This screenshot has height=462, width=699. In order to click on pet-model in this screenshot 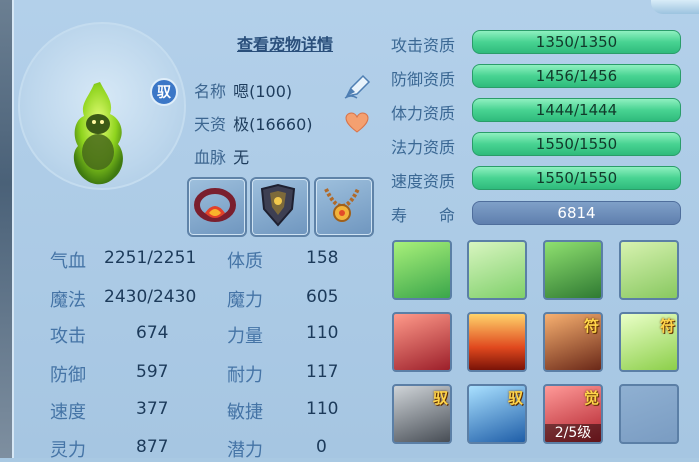, I will do `click(98, 135)`.